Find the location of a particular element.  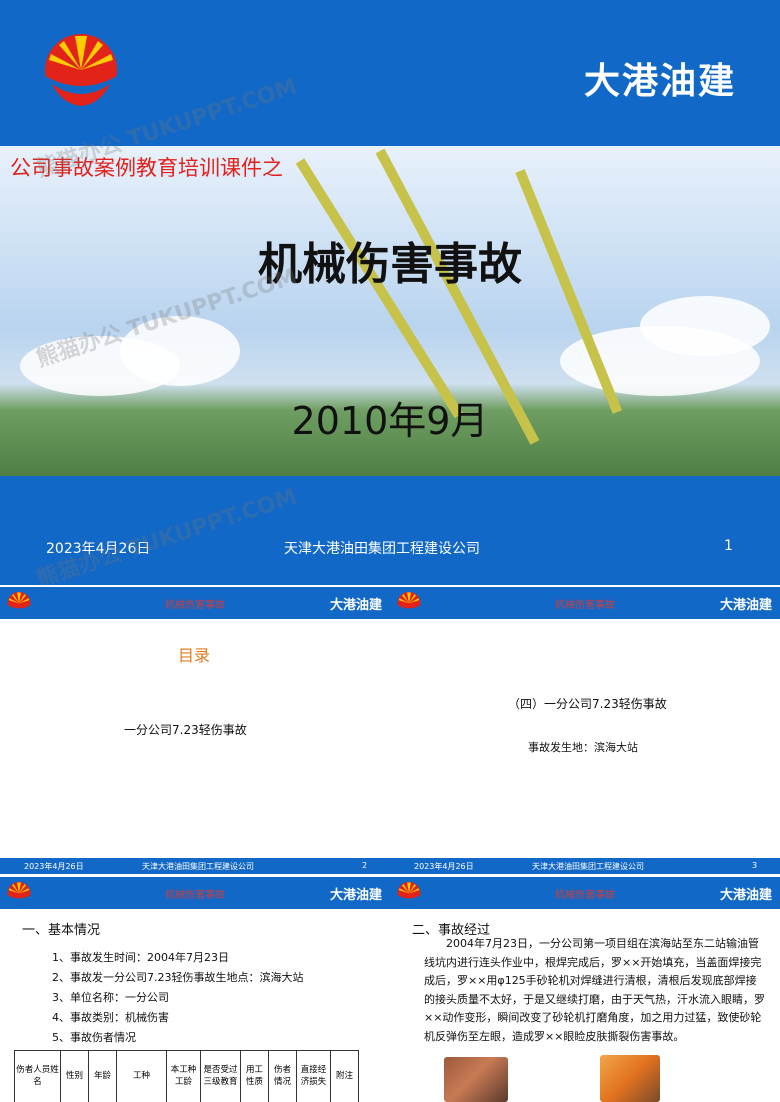

info-item: 1、事故发生时间：2004年7月23日 is located at coordinates (140, 957).